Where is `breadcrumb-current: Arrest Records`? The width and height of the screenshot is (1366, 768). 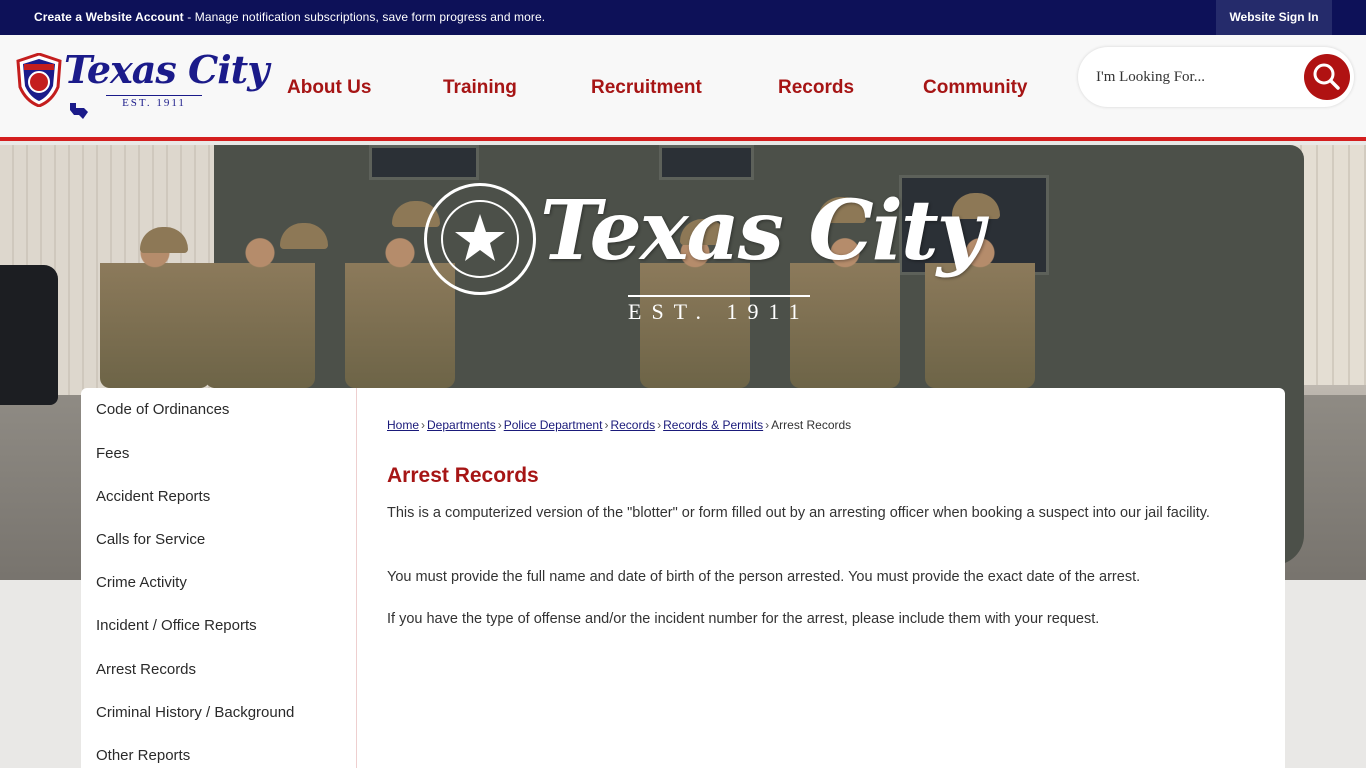 breadcrumb-current: Arrest Records is located at coordinates (811, 425).